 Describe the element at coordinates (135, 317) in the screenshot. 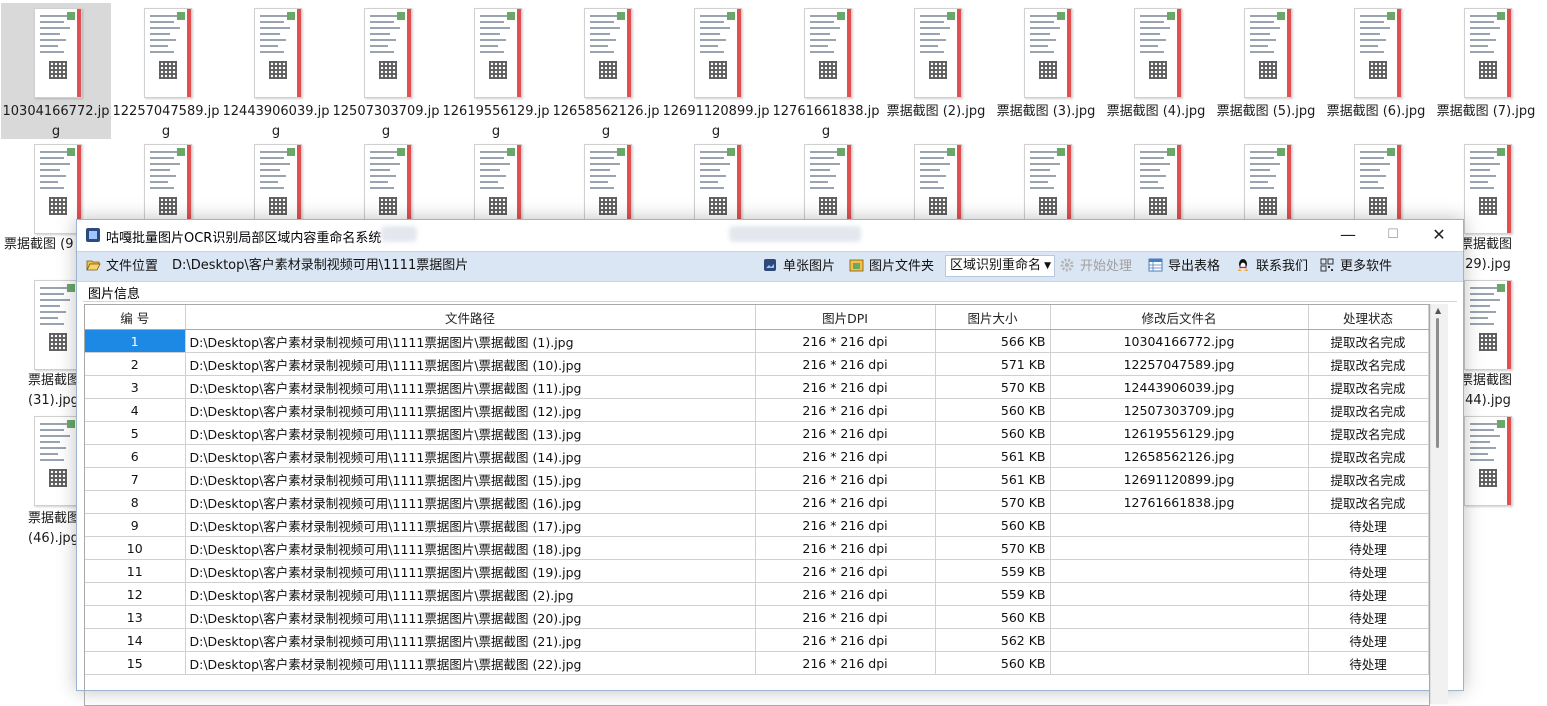

I see `column-header: 编 号` at that location.